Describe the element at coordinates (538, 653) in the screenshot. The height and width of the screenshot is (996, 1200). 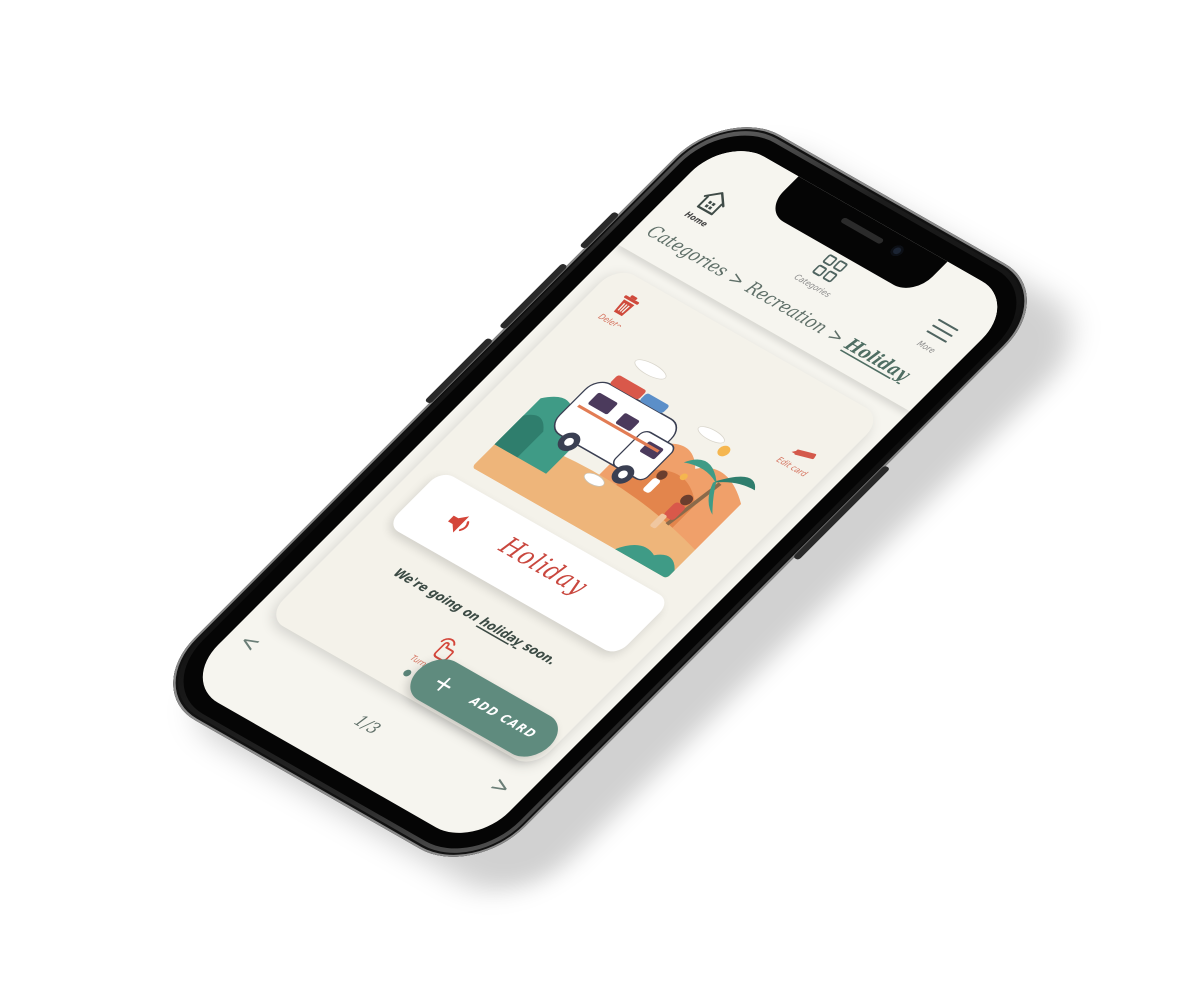
I see `sentence-end: soon.` at that location.